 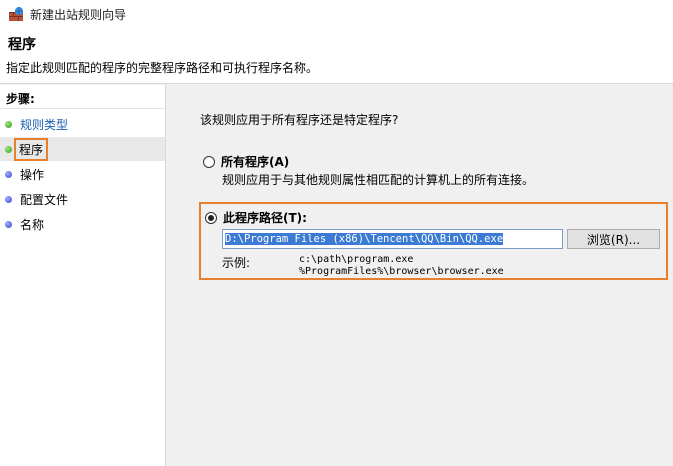 What do you see at coordinates (44, 124) in the screenshot?
I see `step-label: 规则类型` at bounding box center [44, 124].